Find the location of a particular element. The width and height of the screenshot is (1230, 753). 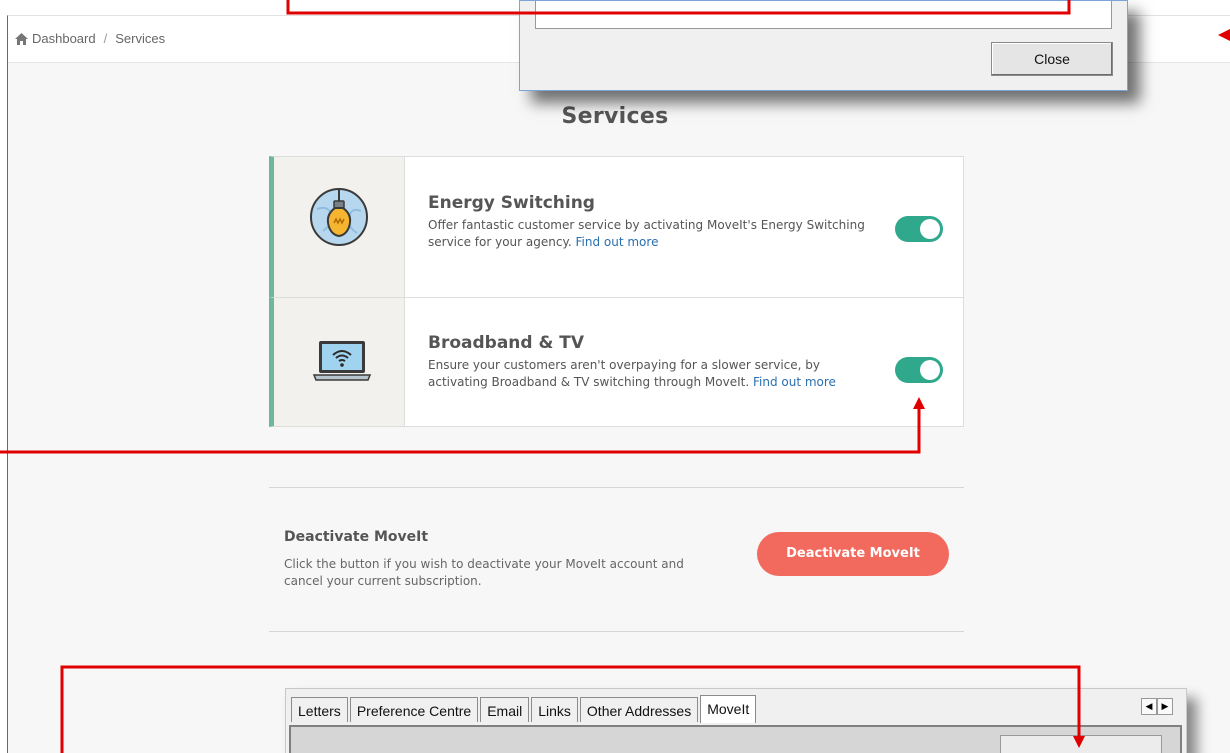

laptop-wifi-icon is located at coordinates (342, 361).